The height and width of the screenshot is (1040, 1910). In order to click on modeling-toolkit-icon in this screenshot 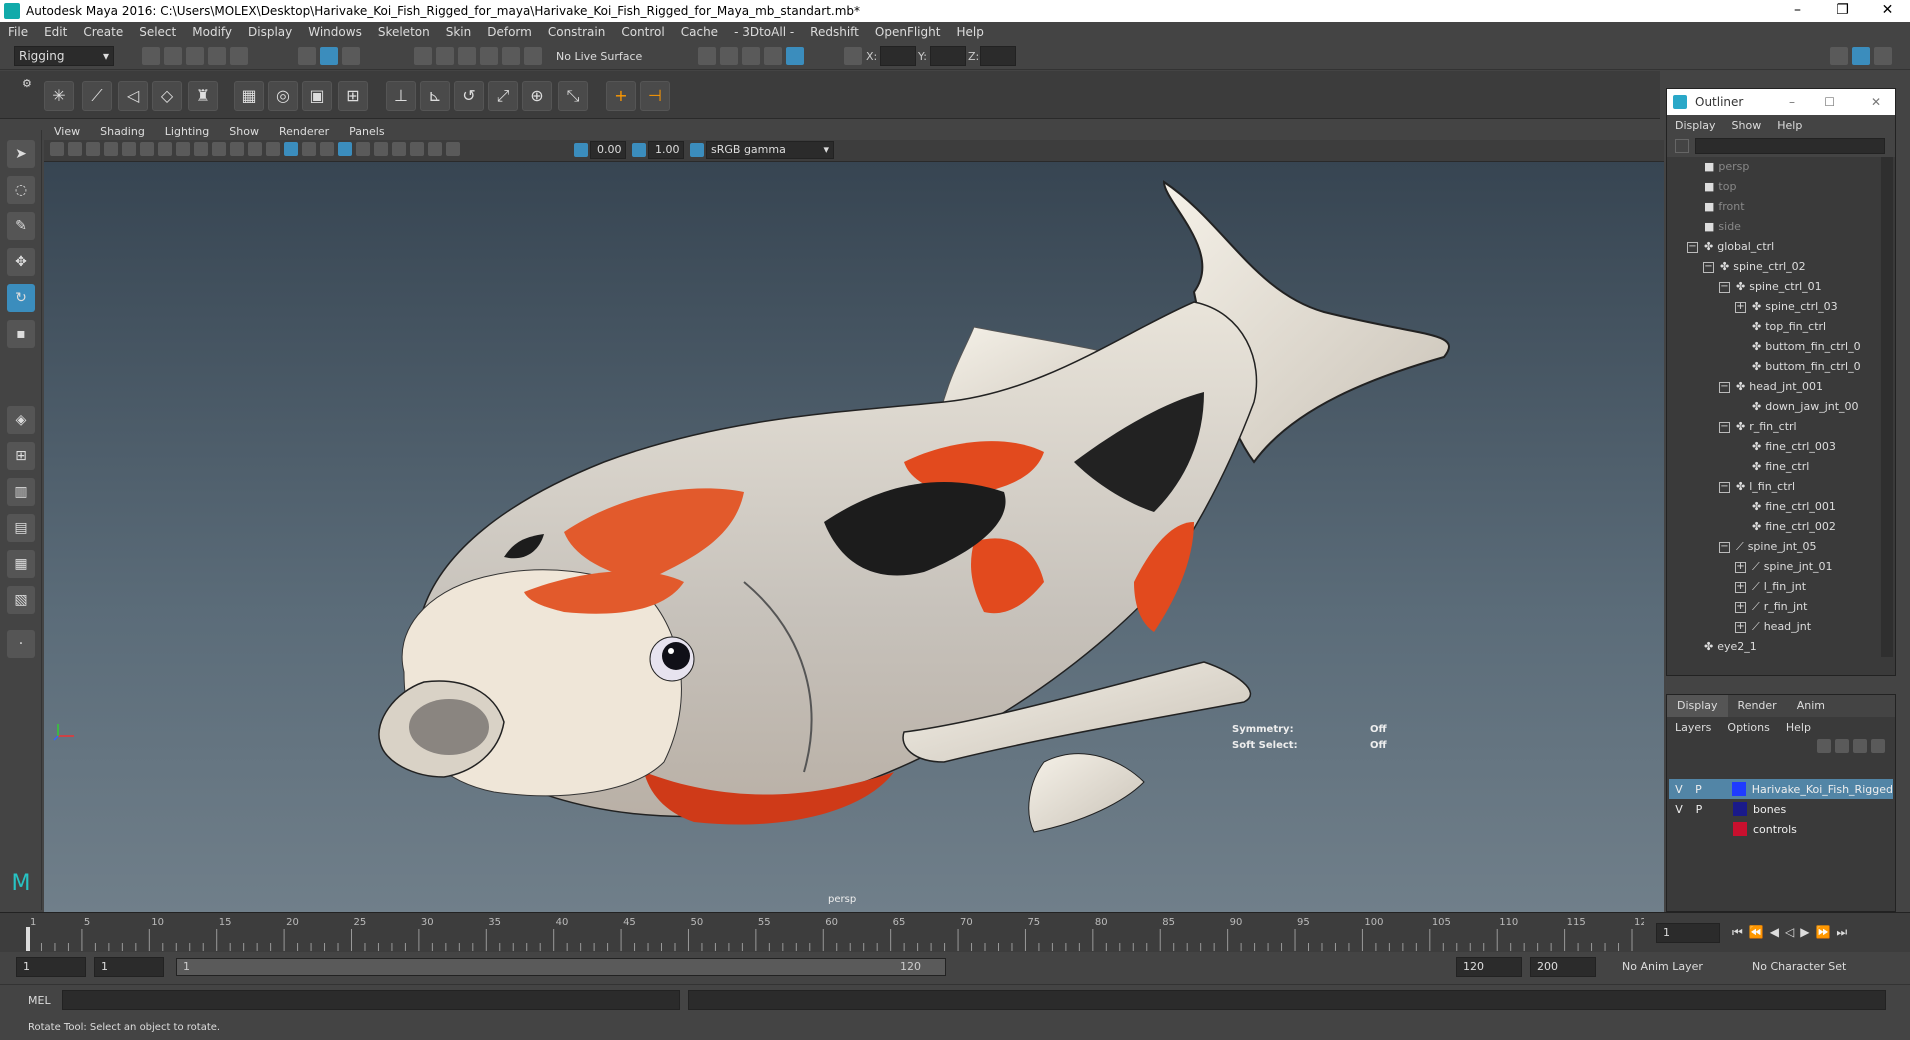, I will do `click(1839, 56)`.